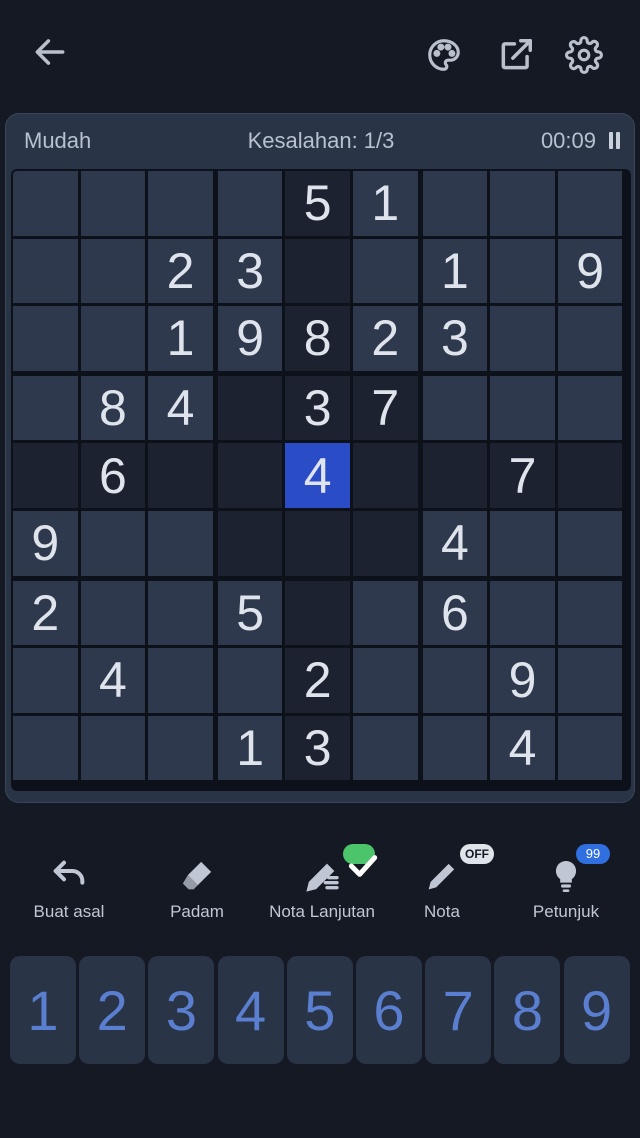 This screenshot has height=1138, width=640. Describe the element at coordinates (385, 748) in the screenshot. I see `grid-cell-r9-c6` at that location.